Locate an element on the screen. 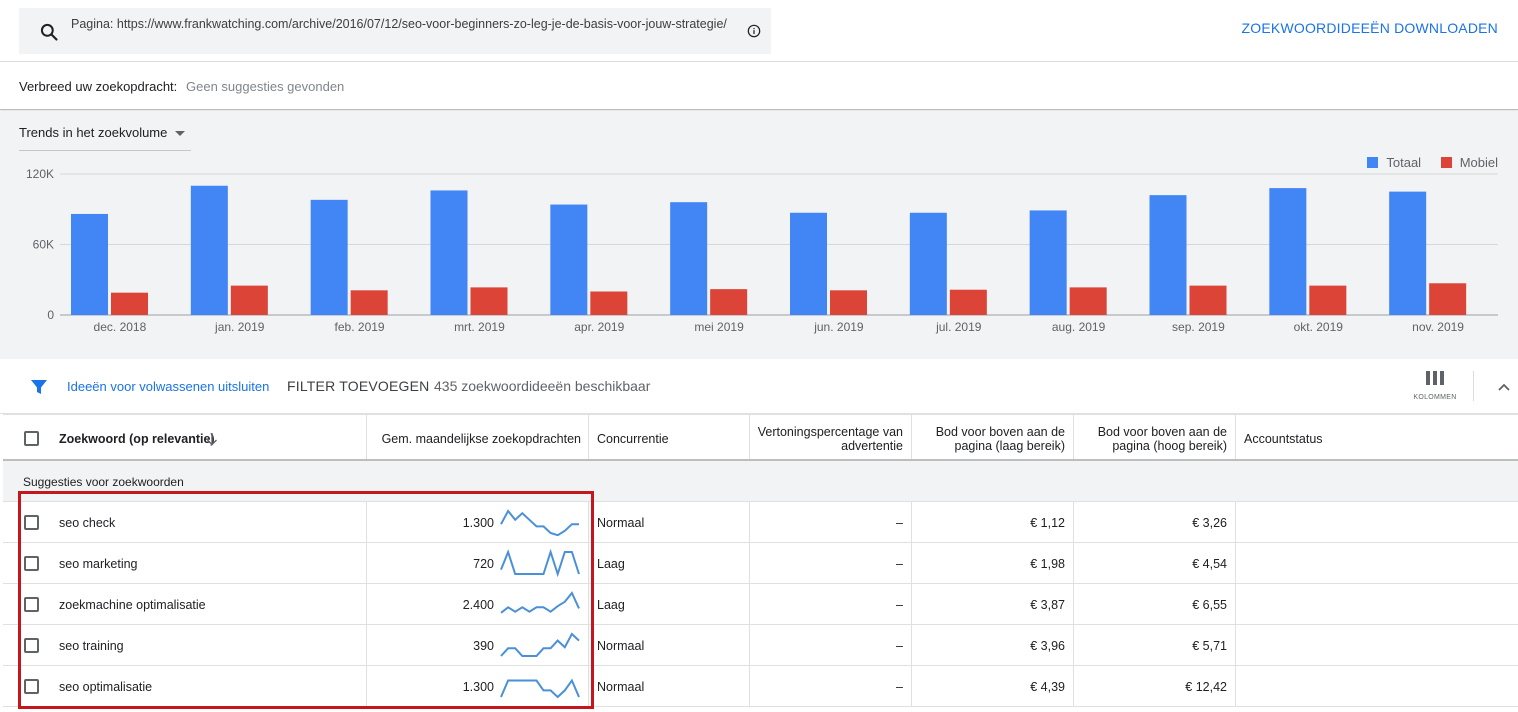 The width and height of the screenshot is (1518, 712). cell-volume: 390 is located at coordinates (478, 645).